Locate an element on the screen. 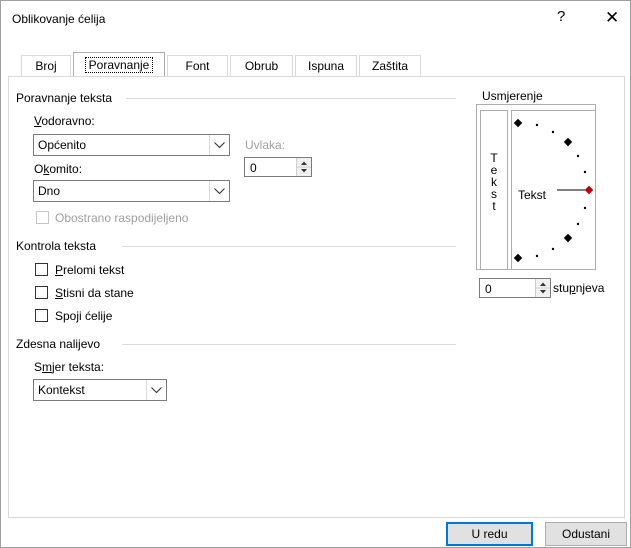 The image size is (631, 548). tab-label: Broj is located at coordinates (46, 66).